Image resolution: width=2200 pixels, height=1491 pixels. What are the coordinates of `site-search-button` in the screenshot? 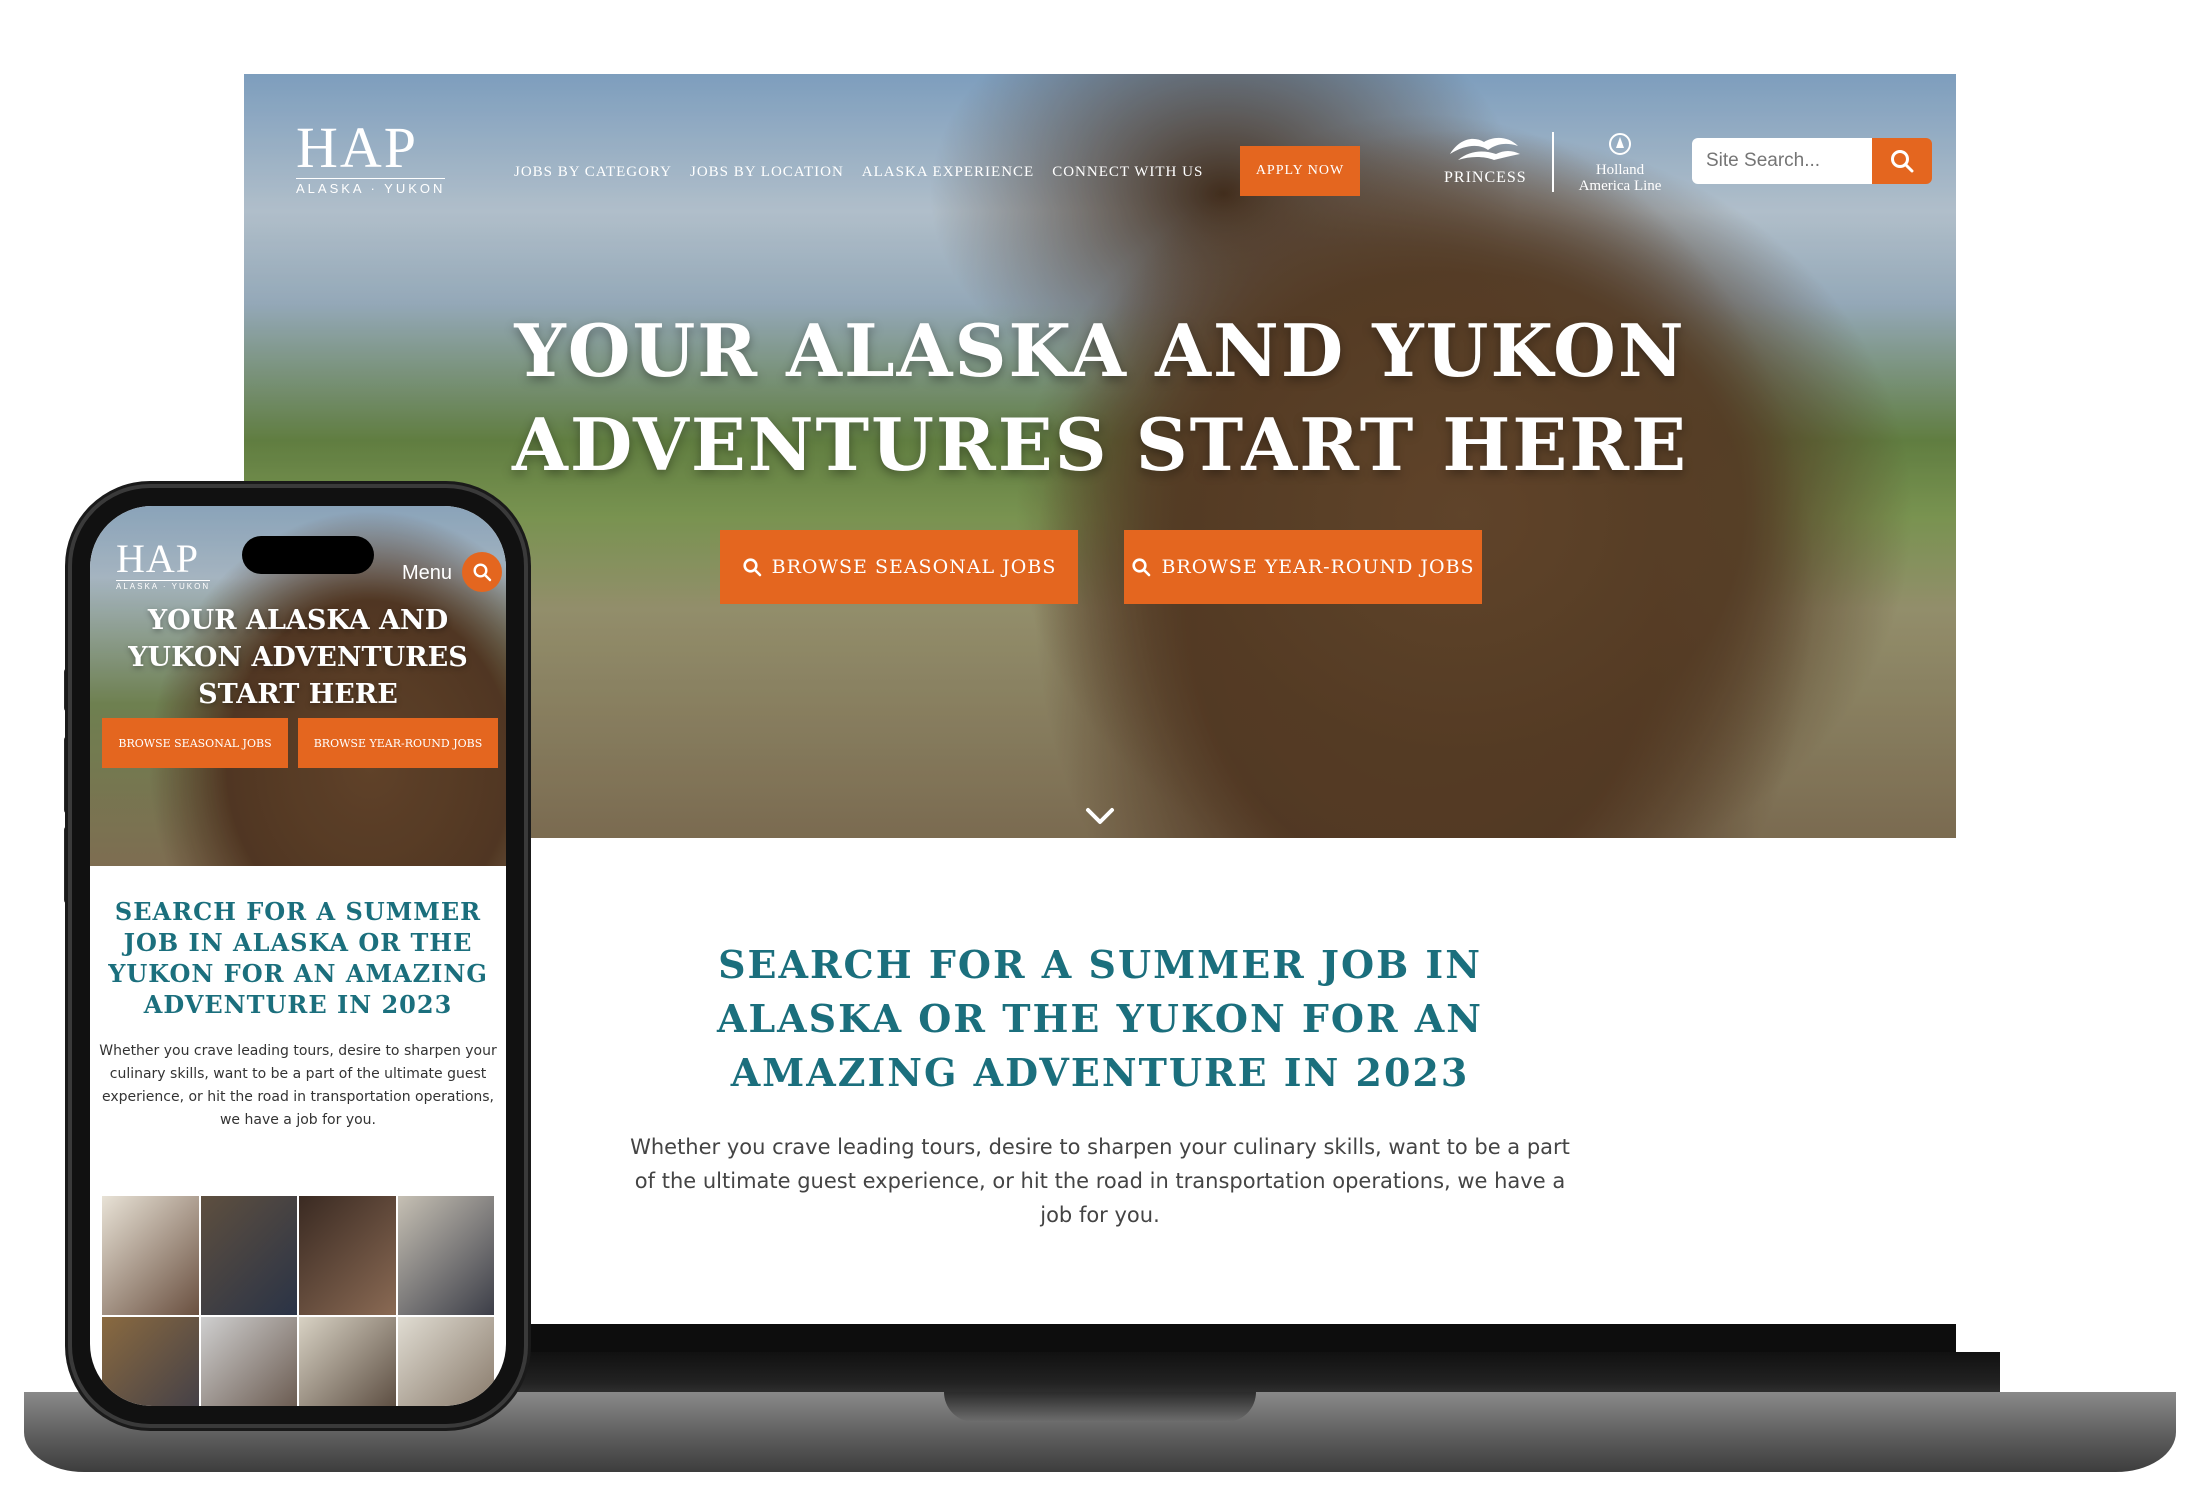 It's located at (1902, 161).